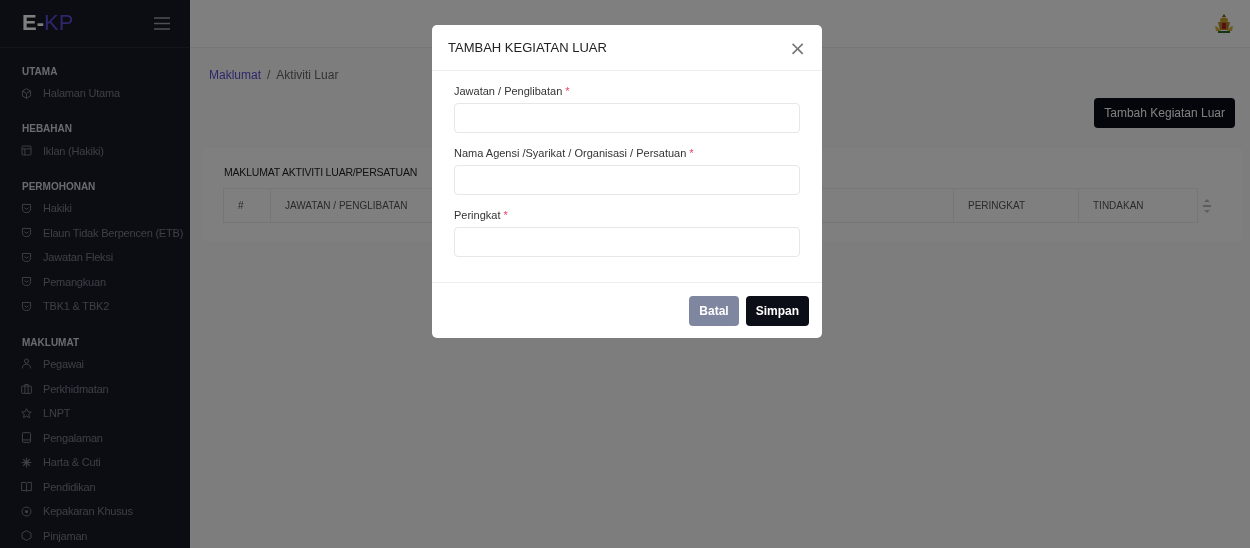 This screenshot has width=1250, height=548. What do you see at coordinates (1138, 205) in the screenshot?
I see `column-header: TINDAKAN` at bounding box center [1138, 205].